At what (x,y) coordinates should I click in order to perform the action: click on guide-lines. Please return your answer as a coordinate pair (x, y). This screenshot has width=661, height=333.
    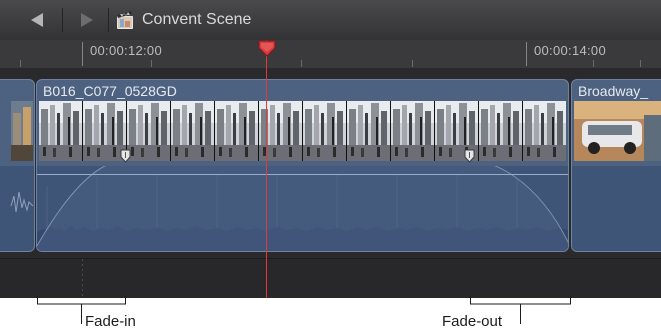
    Looking at the image, I should click on (82, 278).